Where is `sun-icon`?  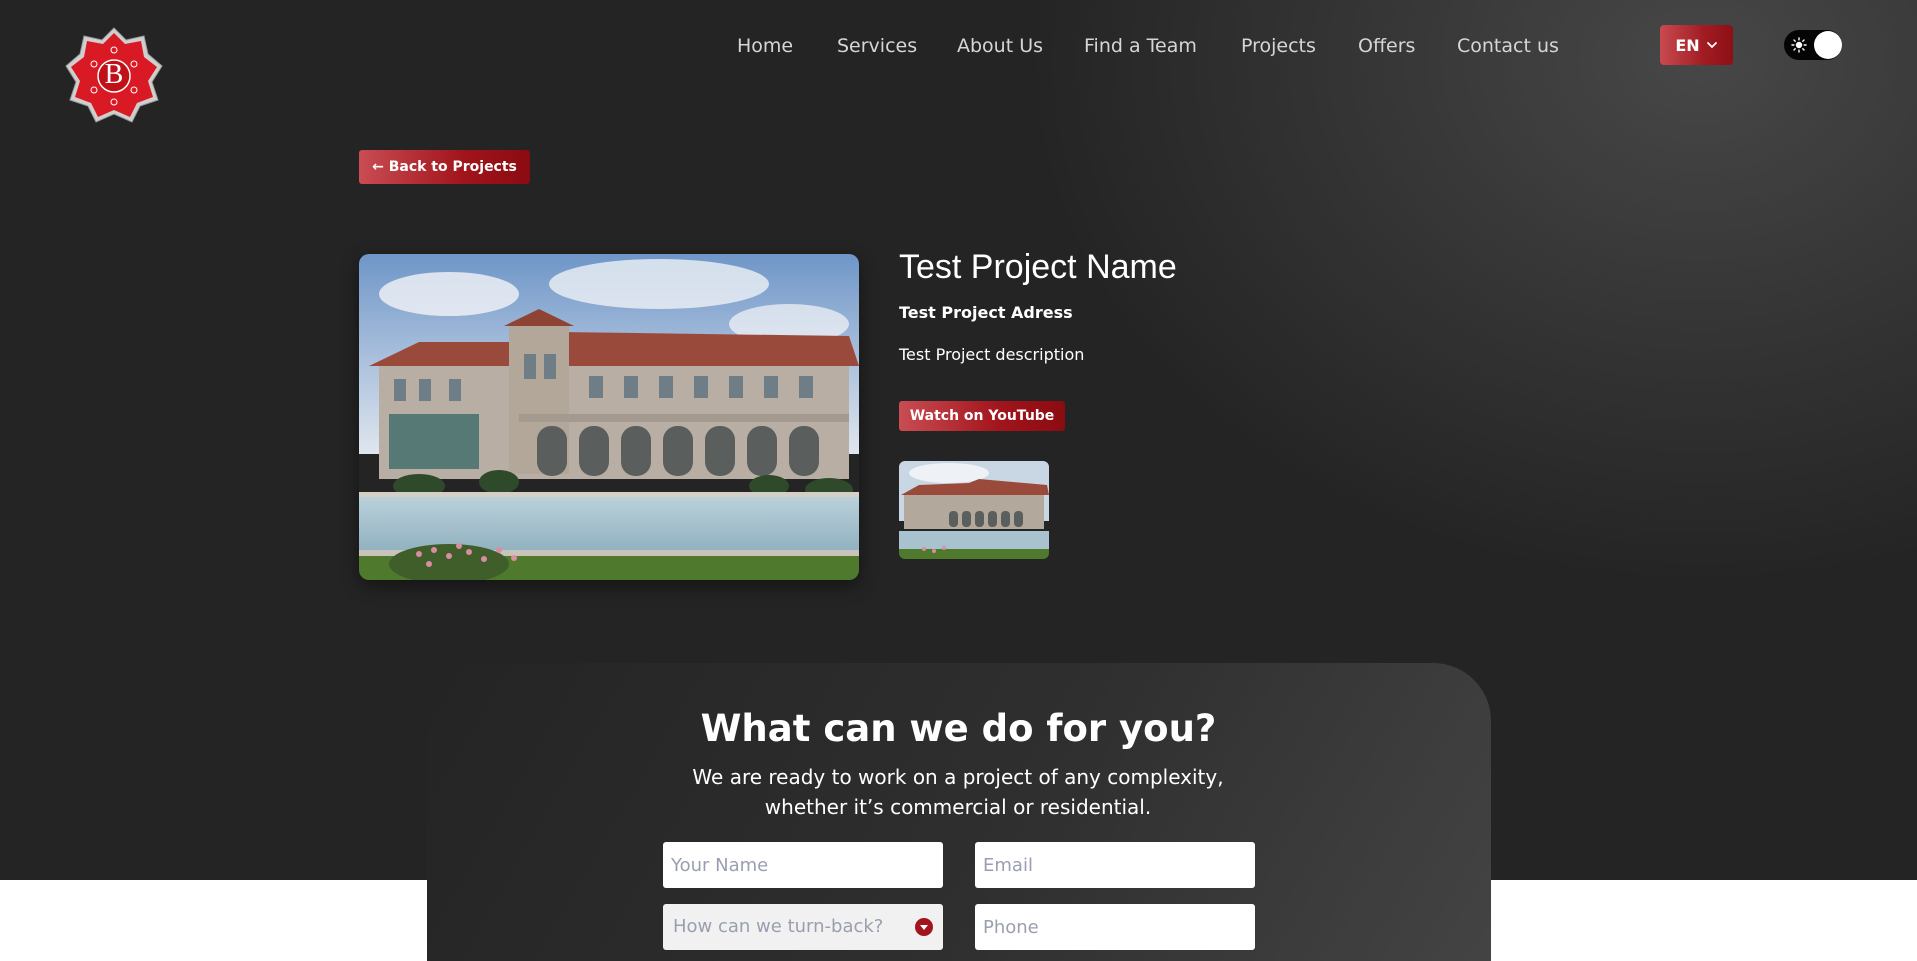 sun-icon is located at coordinates (1799, 45).